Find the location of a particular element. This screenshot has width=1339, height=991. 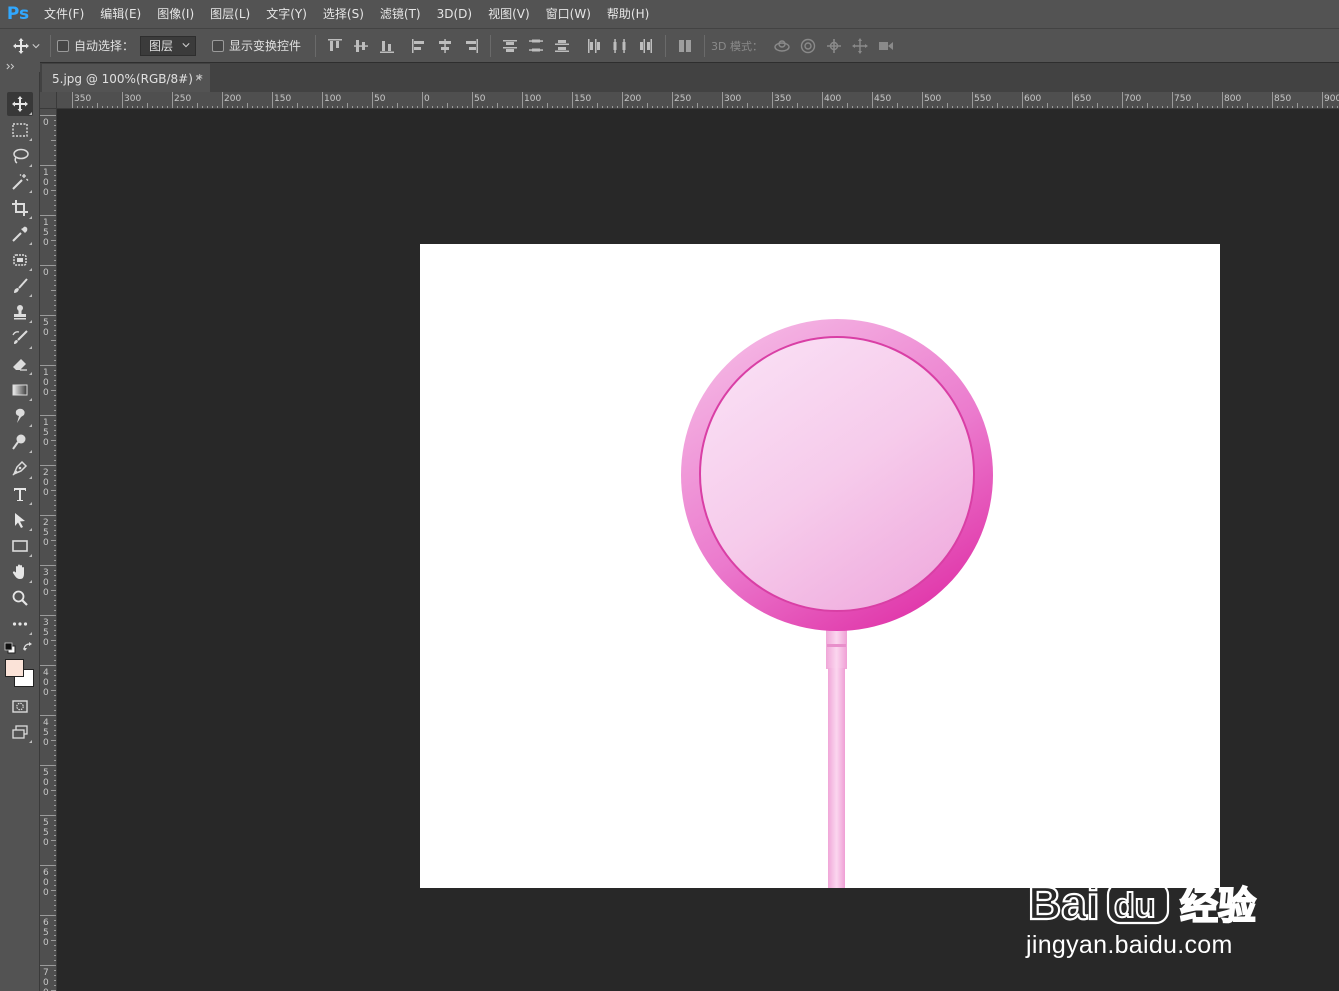

brush-tool is located at coordinates (20, 286).